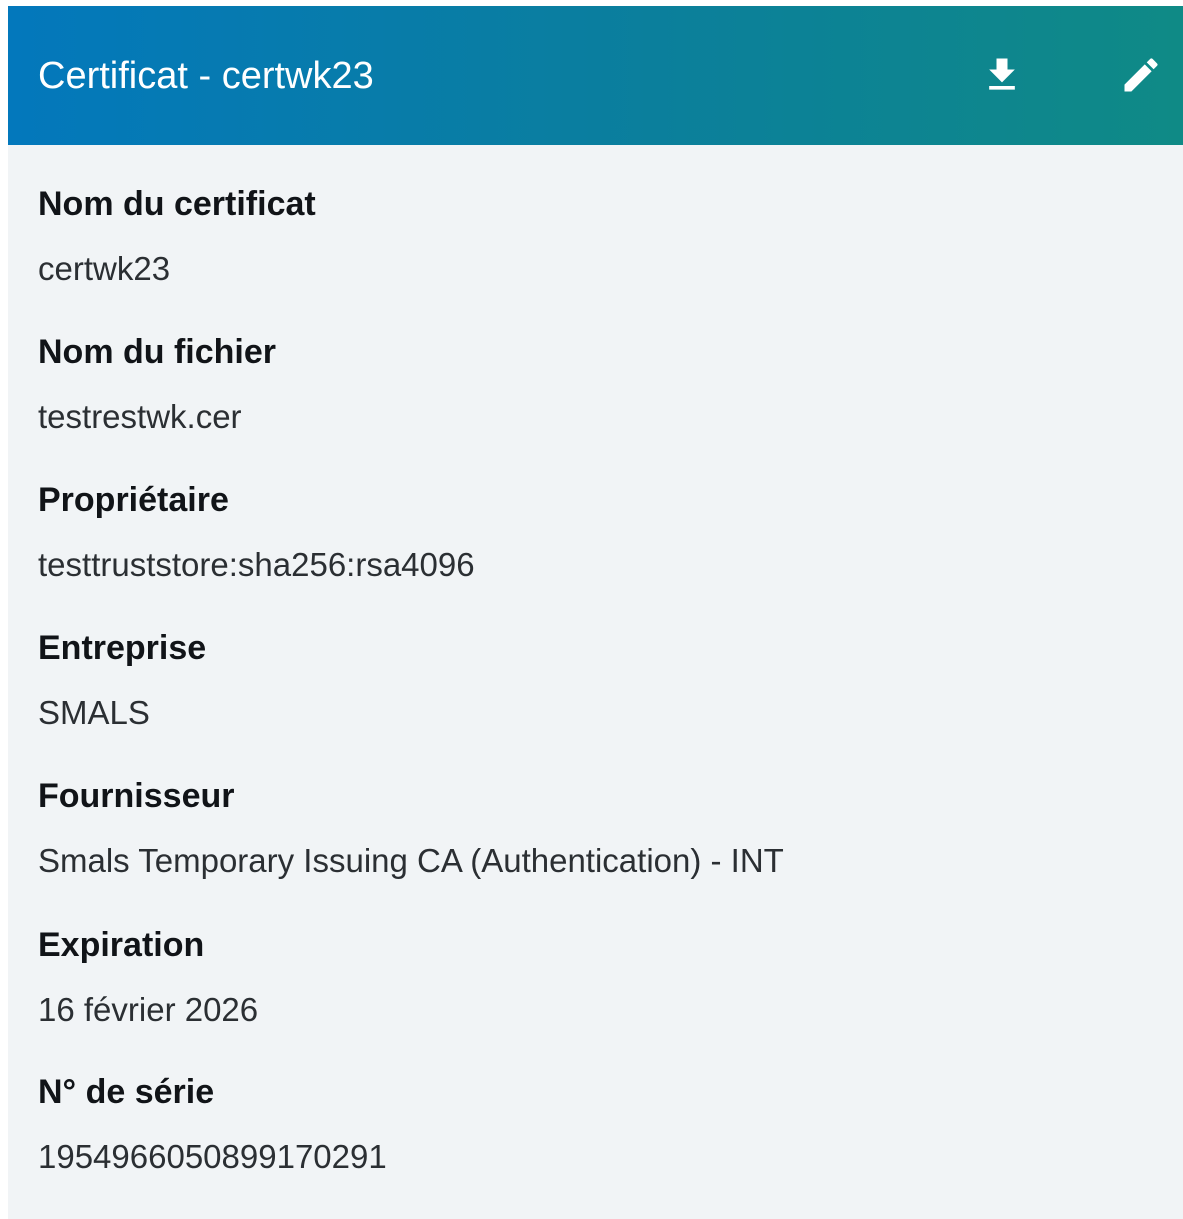 This screenshot has height=1219, width=1183. Describe the element at coordinates (148, 1009) in the screenshot. I see `field-value-expiration: 16 février 2026` at that location.